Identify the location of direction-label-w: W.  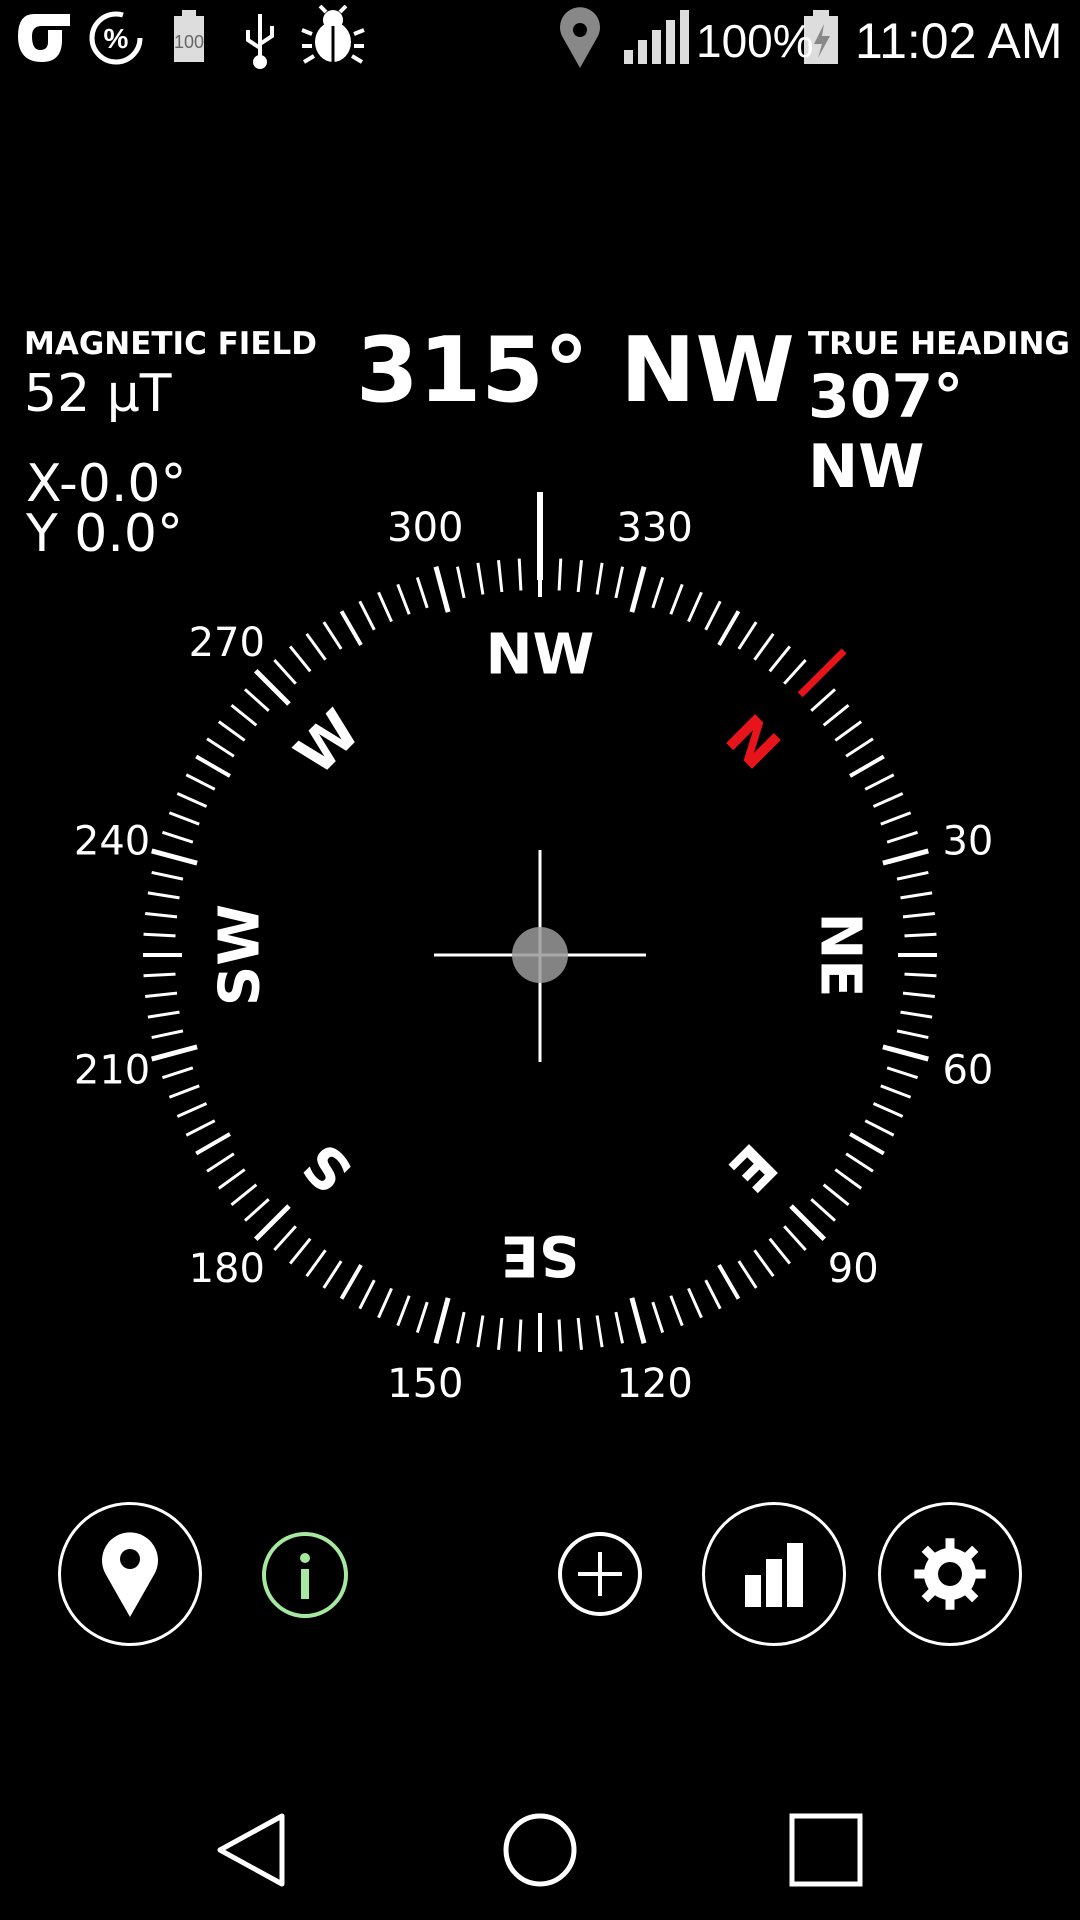
(328, 743).